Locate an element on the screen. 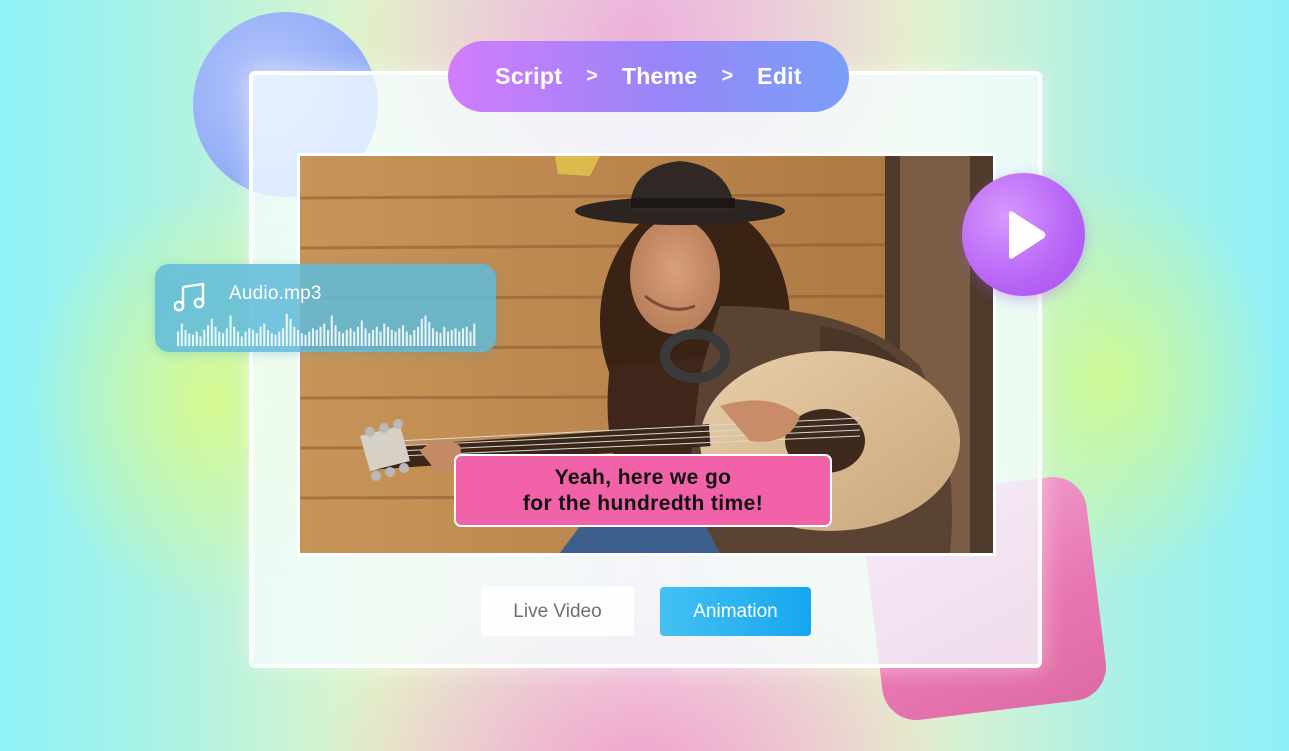 This screenshot has height=751, width=1289. play-button is located at coordinates (1023, 234).